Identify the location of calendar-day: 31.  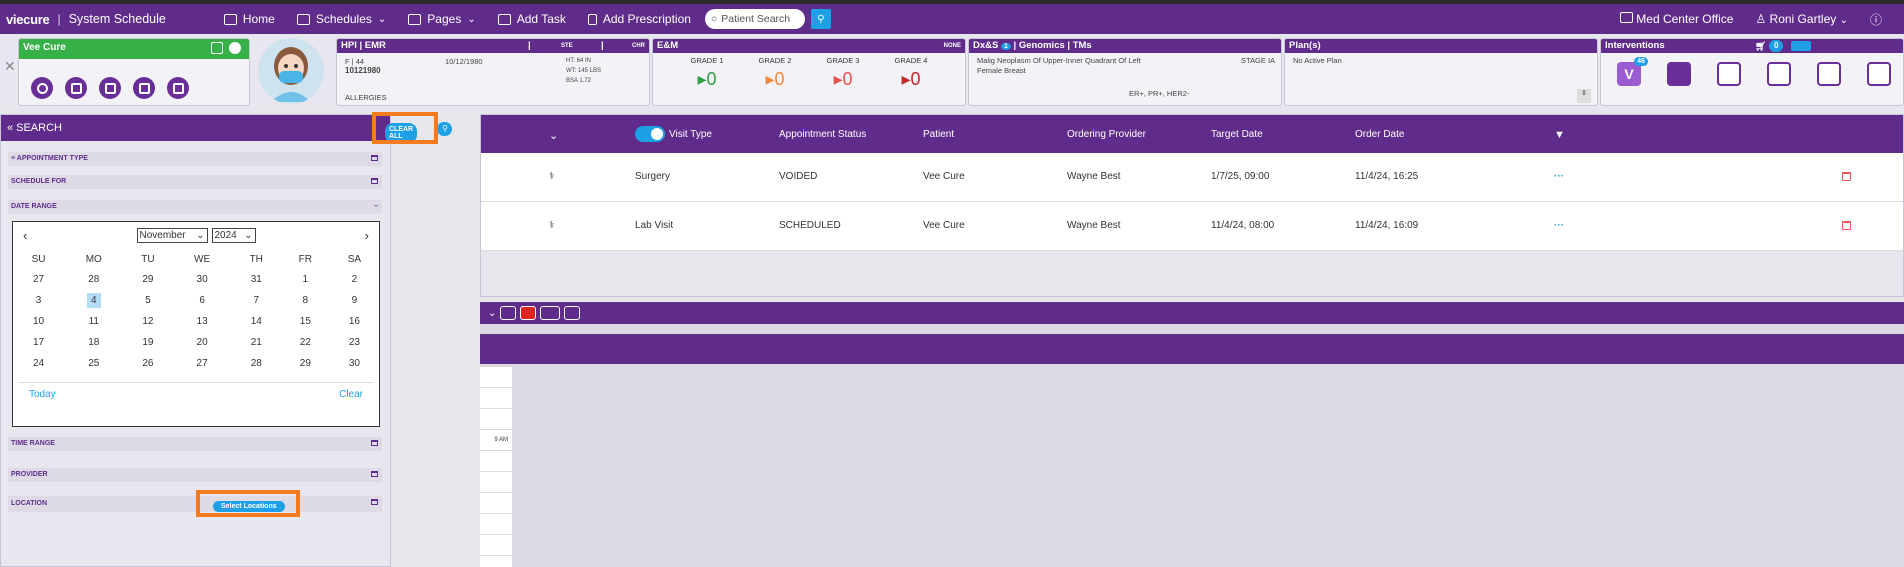
(256, 279).